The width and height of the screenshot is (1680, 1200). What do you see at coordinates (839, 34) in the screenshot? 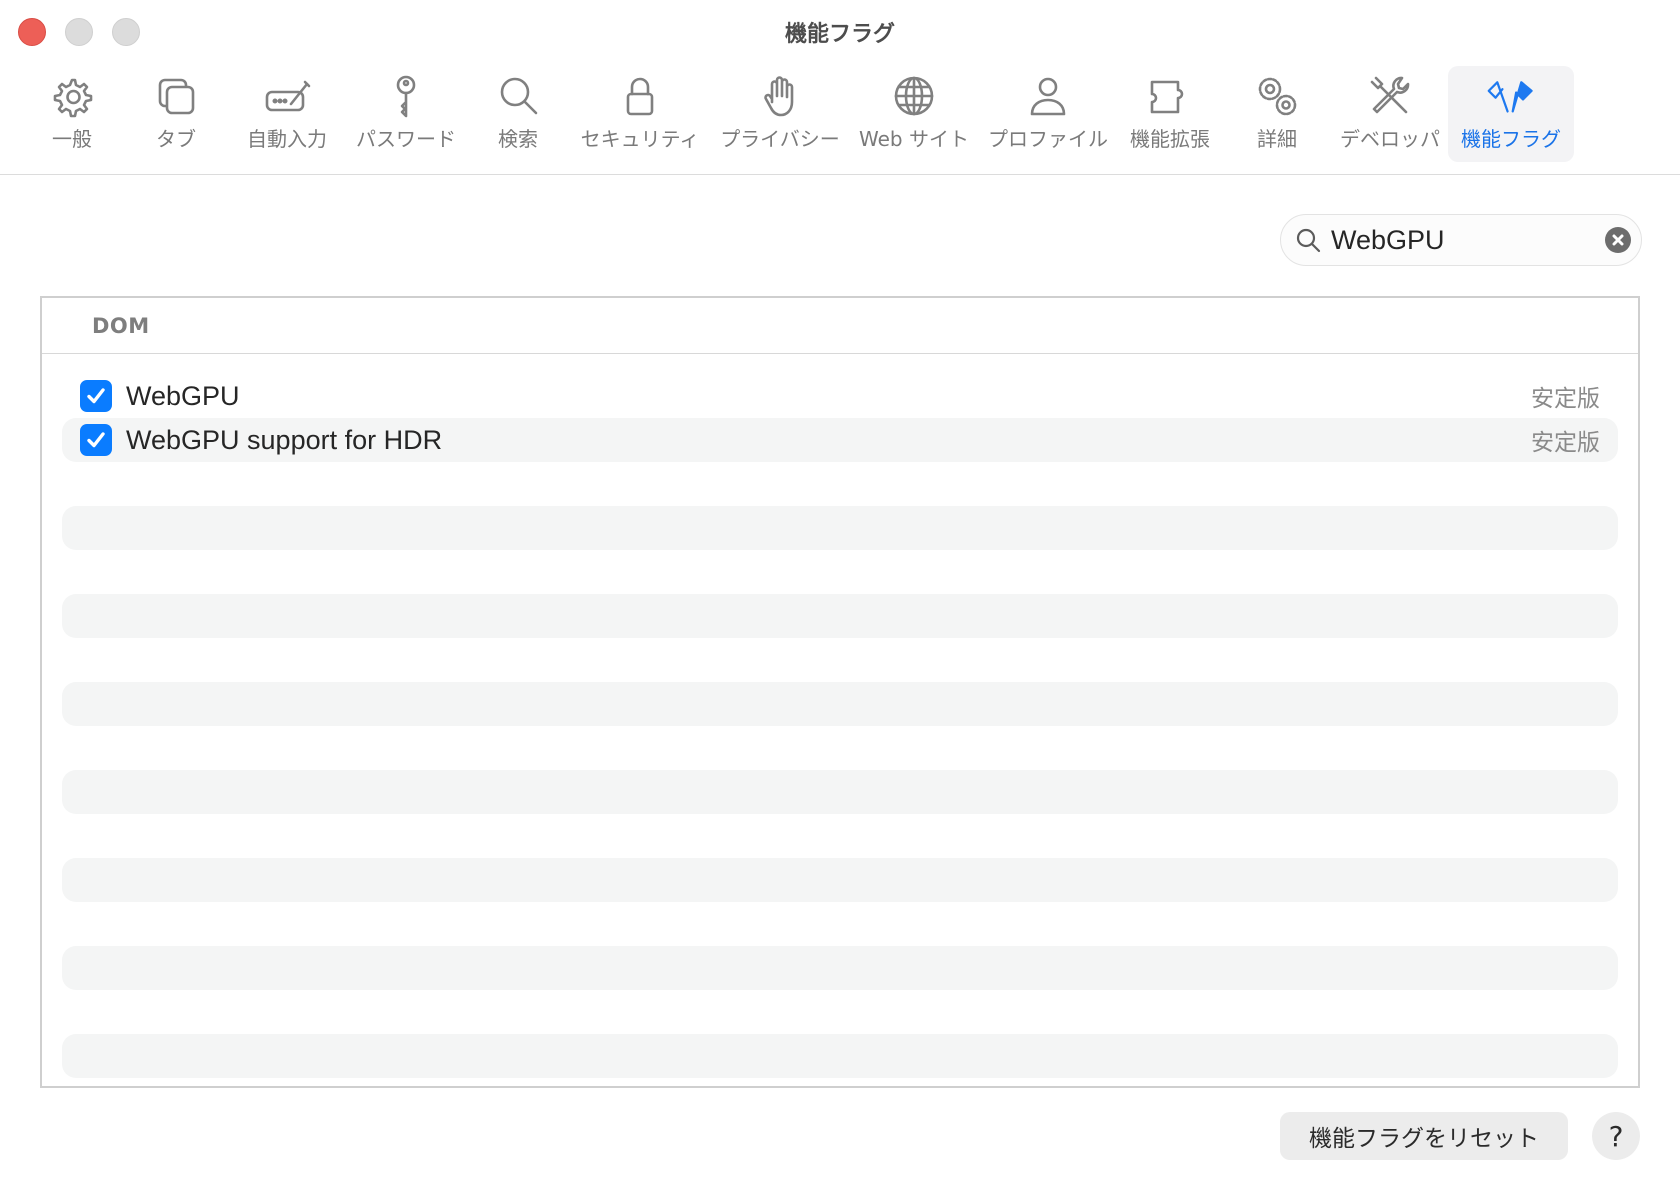
I see `window-title: 機能フラグ` at bounding box center [839, 34].